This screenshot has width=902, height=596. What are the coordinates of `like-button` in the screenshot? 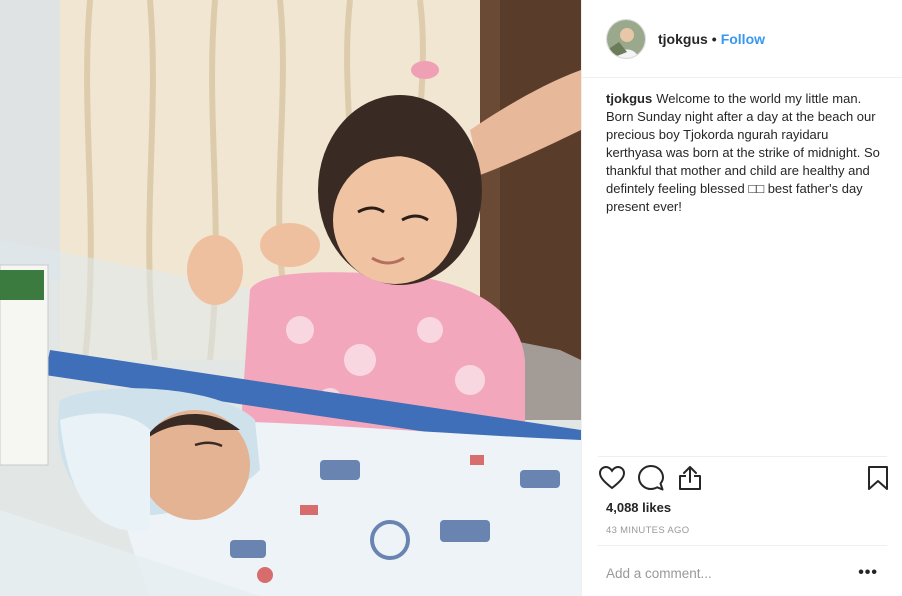 It's located at (612, 478).